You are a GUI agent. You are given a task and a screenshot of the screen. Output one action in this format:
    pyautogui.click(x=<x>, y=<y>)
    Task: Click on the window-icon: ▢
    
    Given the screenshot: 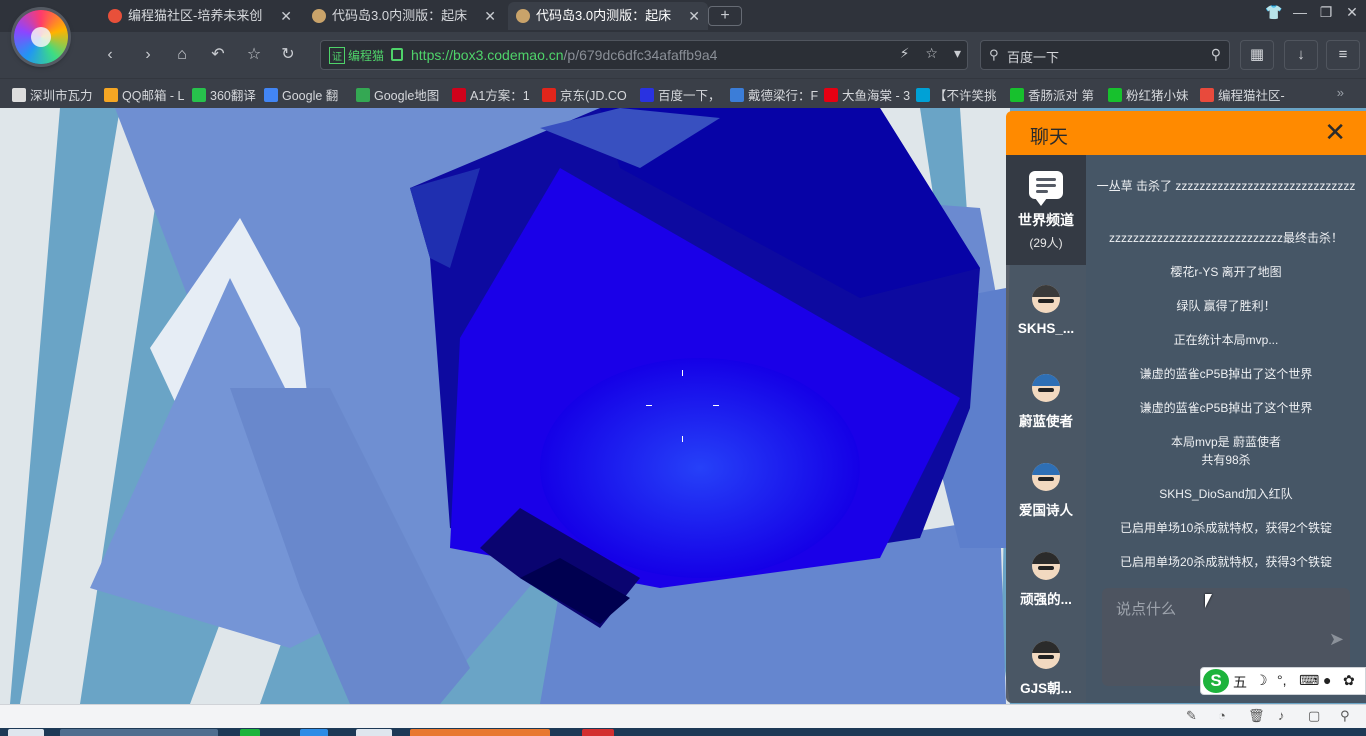 What is the action you would take?
    pyautogui.click(x=1314, y=716)
    